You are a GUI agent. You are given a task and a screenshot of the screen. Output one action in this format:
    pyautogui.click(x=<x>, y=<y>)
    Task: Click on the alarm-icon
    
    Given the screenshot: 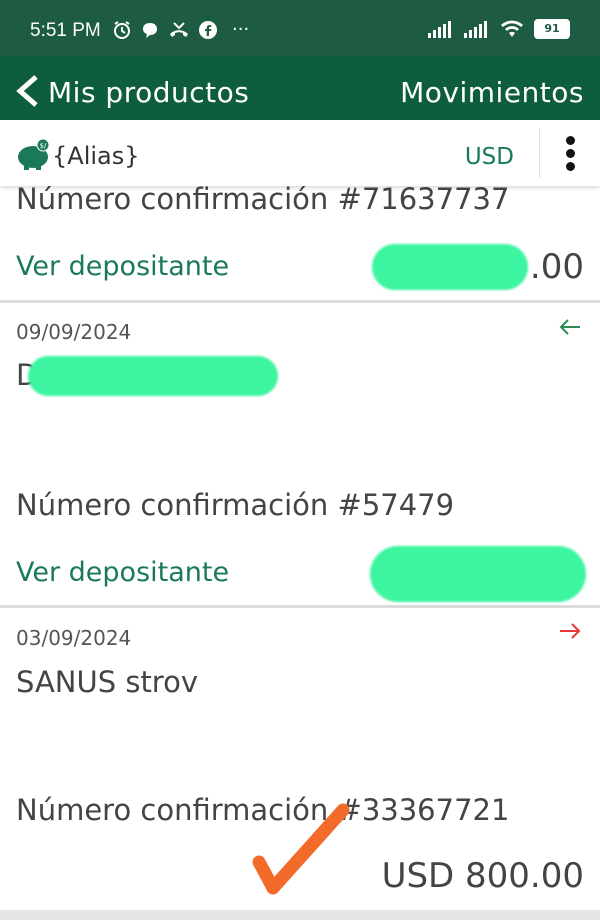 What is the action you would take?
    pyautogui.click(x=122, y=29)
    